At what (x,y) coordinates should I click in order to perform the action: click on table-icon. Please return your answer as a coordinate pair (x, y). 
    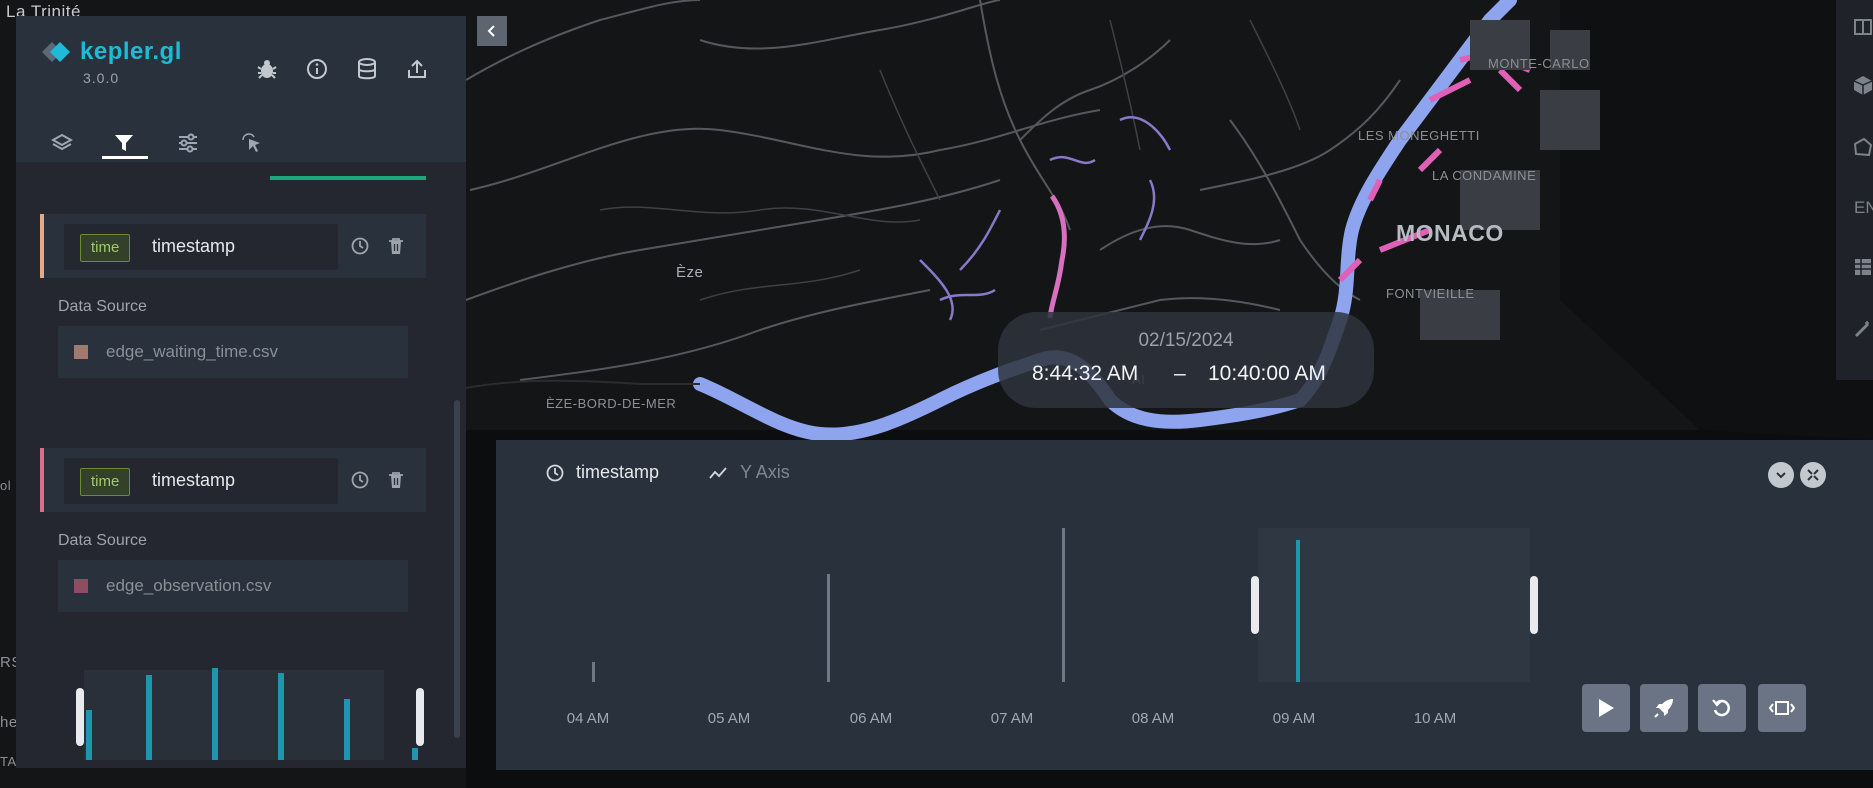
    Looking at the image, I should click on (1860, 267).